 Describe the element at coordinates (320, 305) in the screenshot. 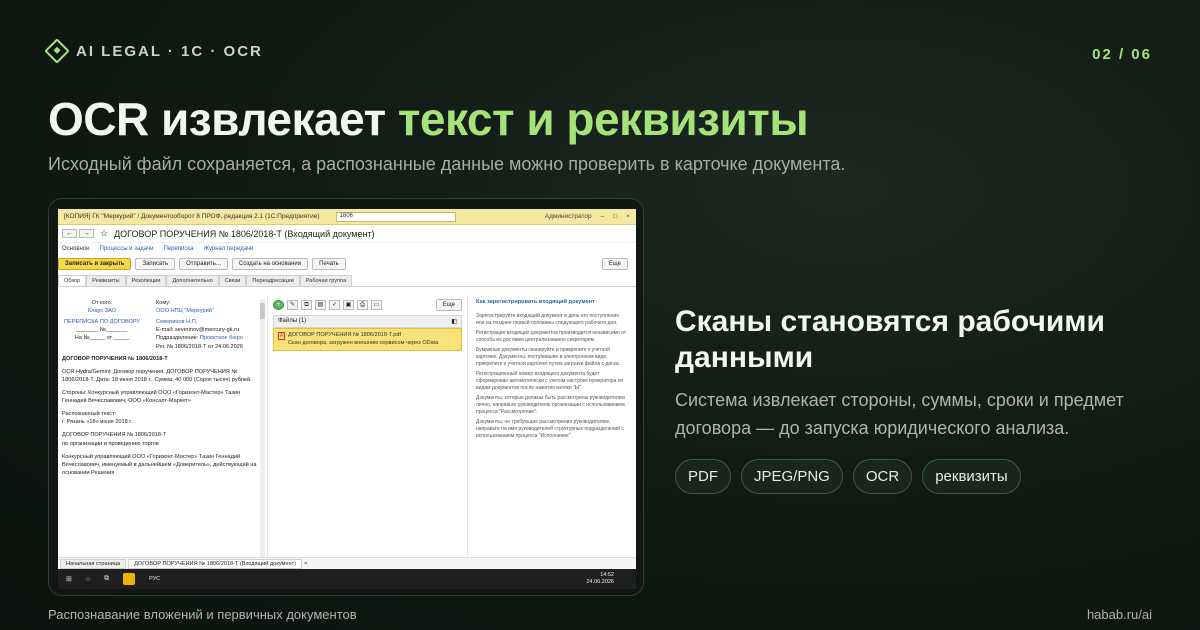

I see `open-icon: ▤` at that location.